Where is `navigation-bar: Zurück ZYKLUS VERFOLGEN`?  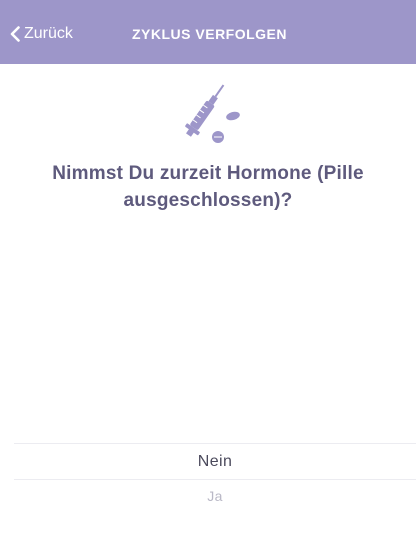
navigation-bar: Zurück ZYKLUS VERFOLGEN is located at coordinates (208, 32).